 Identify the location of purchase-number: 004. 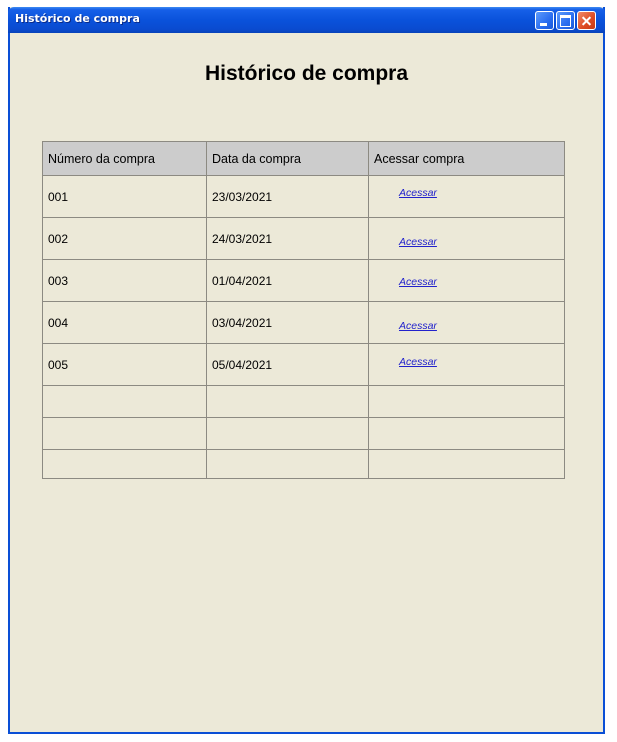
(124, 322).